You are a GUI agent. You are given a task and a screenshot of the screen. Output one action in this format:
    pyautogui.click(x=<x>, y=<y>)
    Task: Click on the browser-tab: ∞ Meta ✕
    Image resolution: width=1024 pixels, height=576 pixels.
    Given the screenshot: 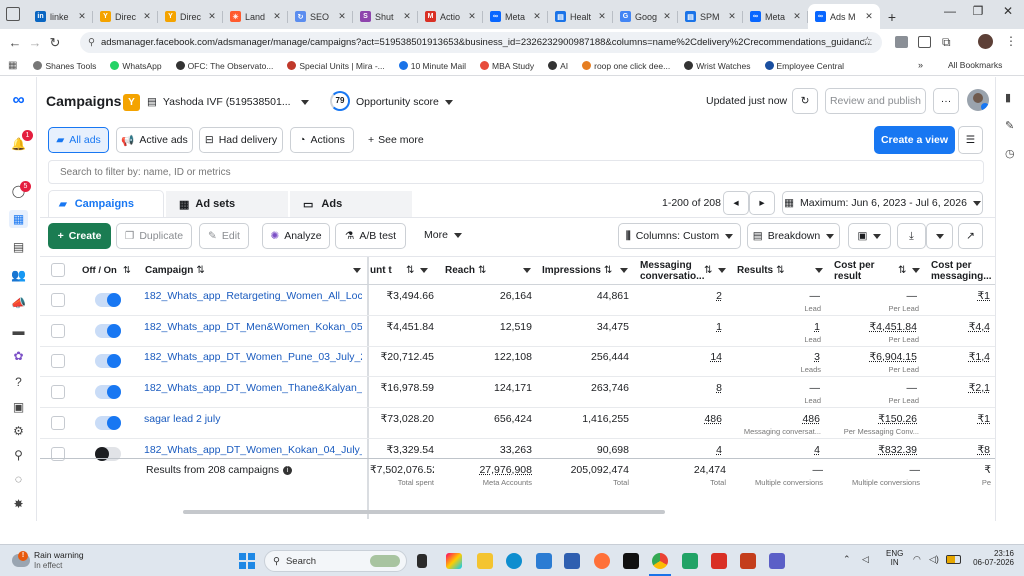 What is the action you would take?
    pyautogui.click(x=515, y=16)
    